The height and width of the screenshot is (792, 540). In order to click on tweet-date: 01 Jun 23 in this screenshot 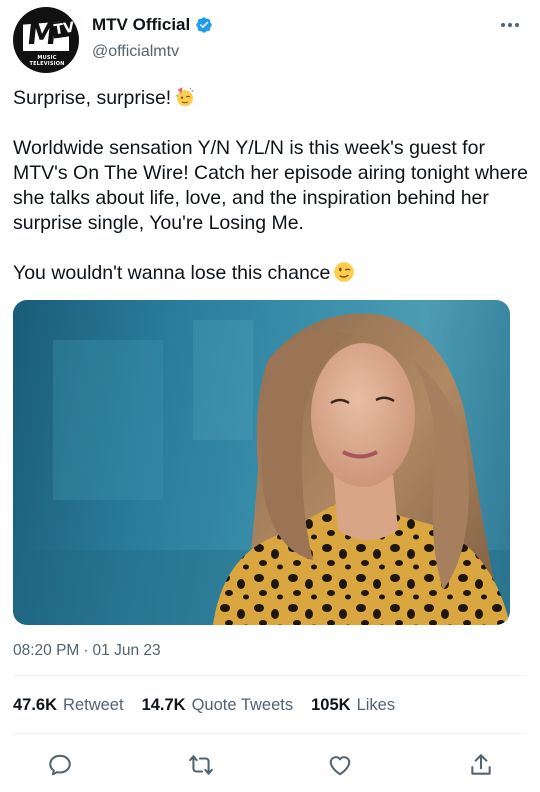, I will do `click(126, 650)`.